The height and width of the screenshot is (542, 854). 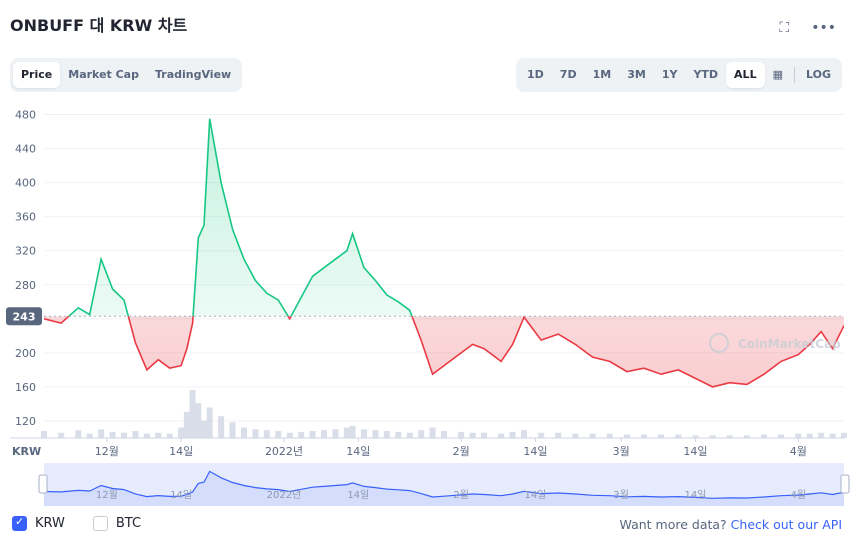 I want to click on y-tick-label: 280, so click(x=25, y=285).